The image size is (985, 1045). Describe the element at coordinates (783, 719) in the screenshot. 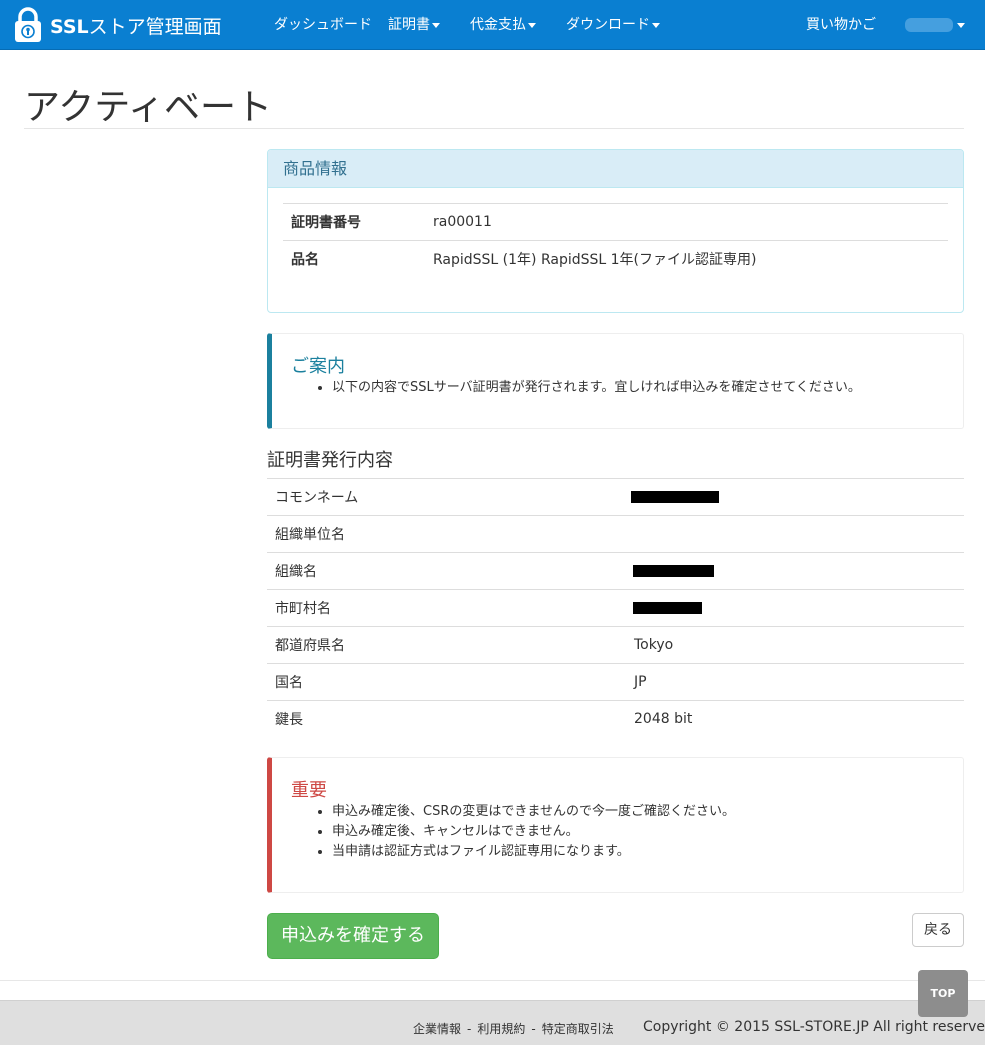

I see `key-length-value: 2048 bit` at that location.